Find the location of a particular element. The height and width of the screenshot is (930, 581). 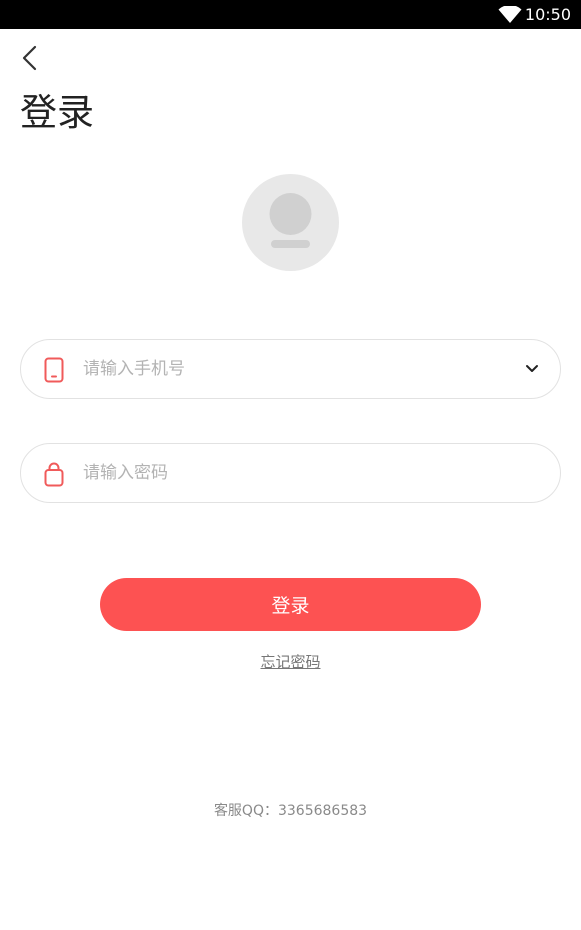

password-input is located at coordinates (298, 473).